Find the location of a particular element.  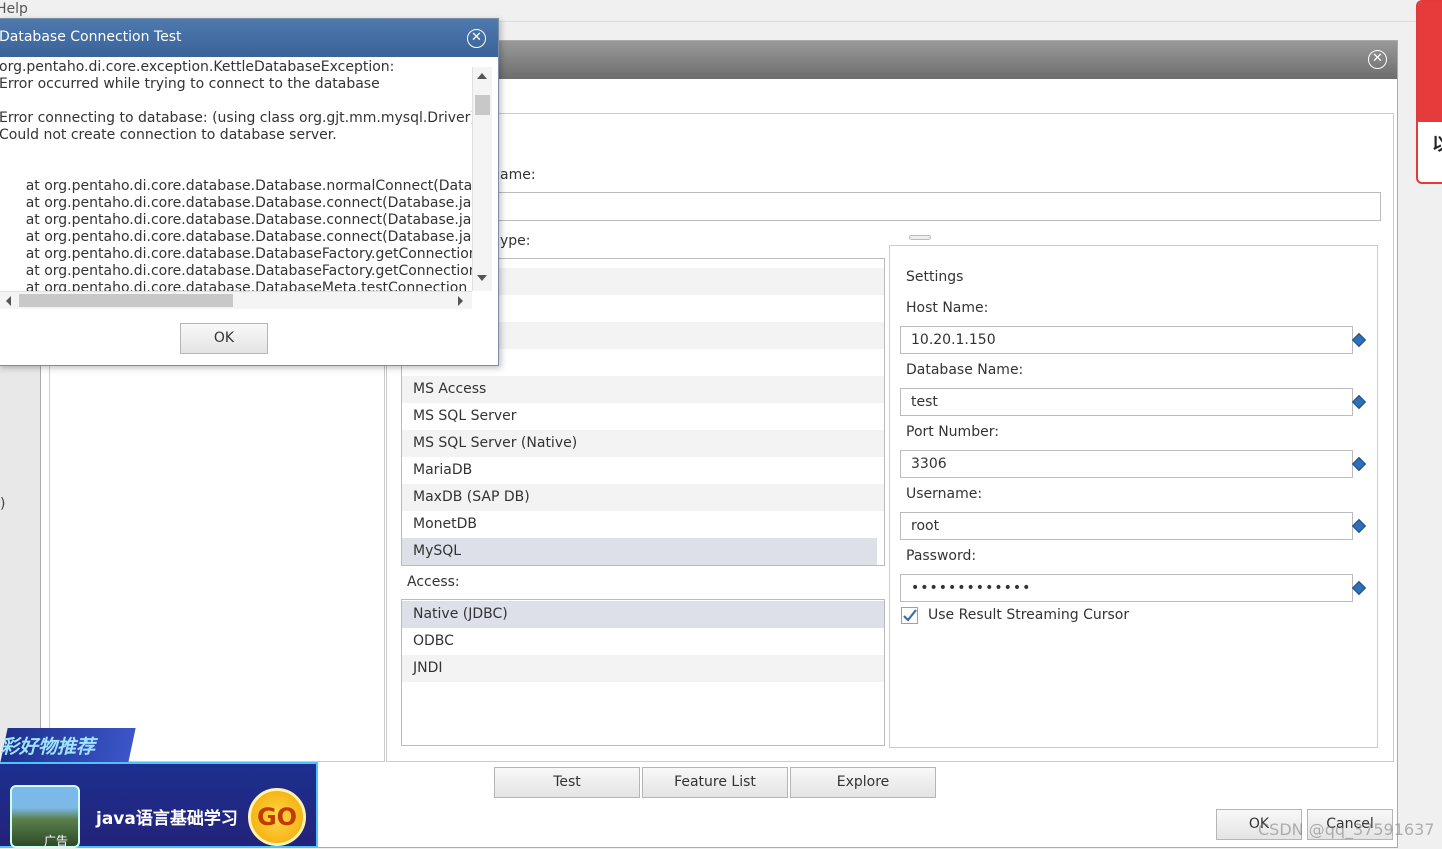

list-item-selected: Native (JDBC) is located at coordinates (643, 614).